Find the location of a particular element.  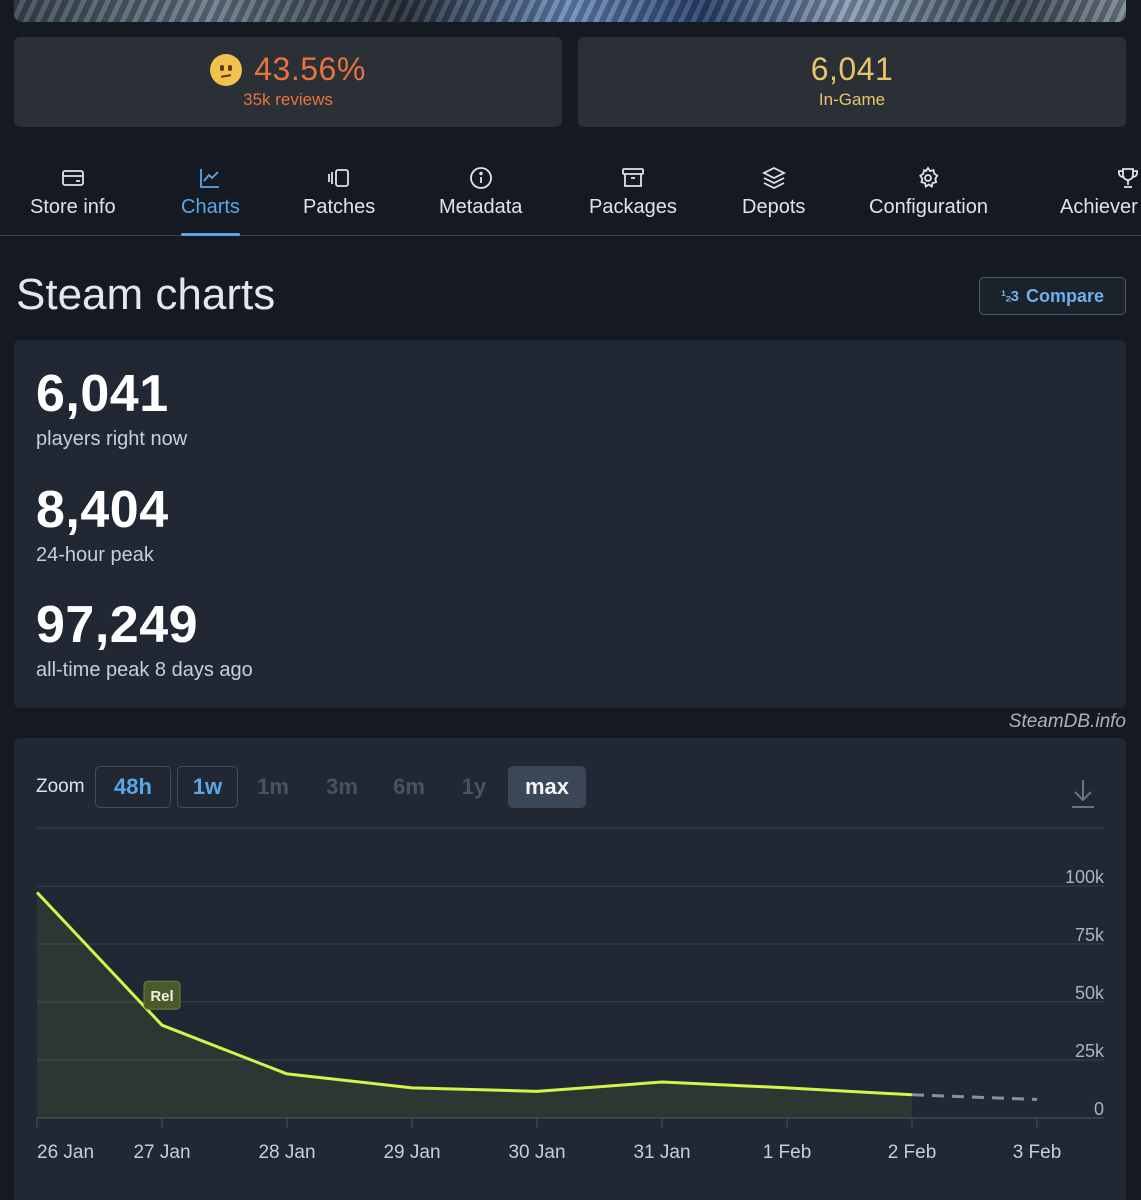

x-tick-label: 26 Jan is located at coordinates (65, 1152).